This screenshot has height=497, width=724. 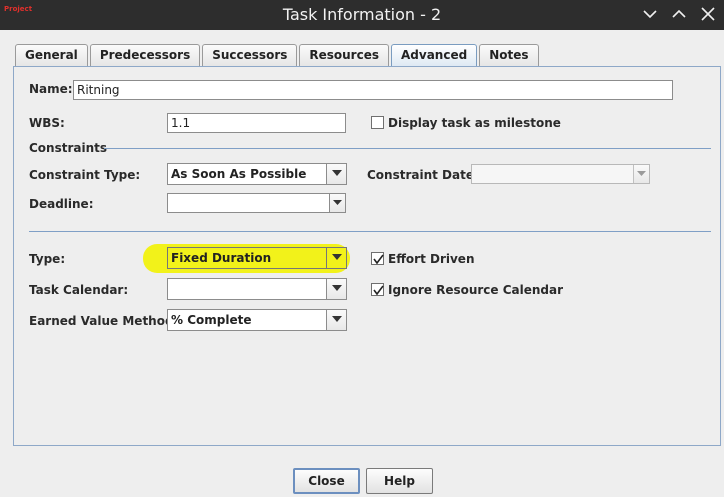 I want to click on close-icon, so click(x=708, y=14).